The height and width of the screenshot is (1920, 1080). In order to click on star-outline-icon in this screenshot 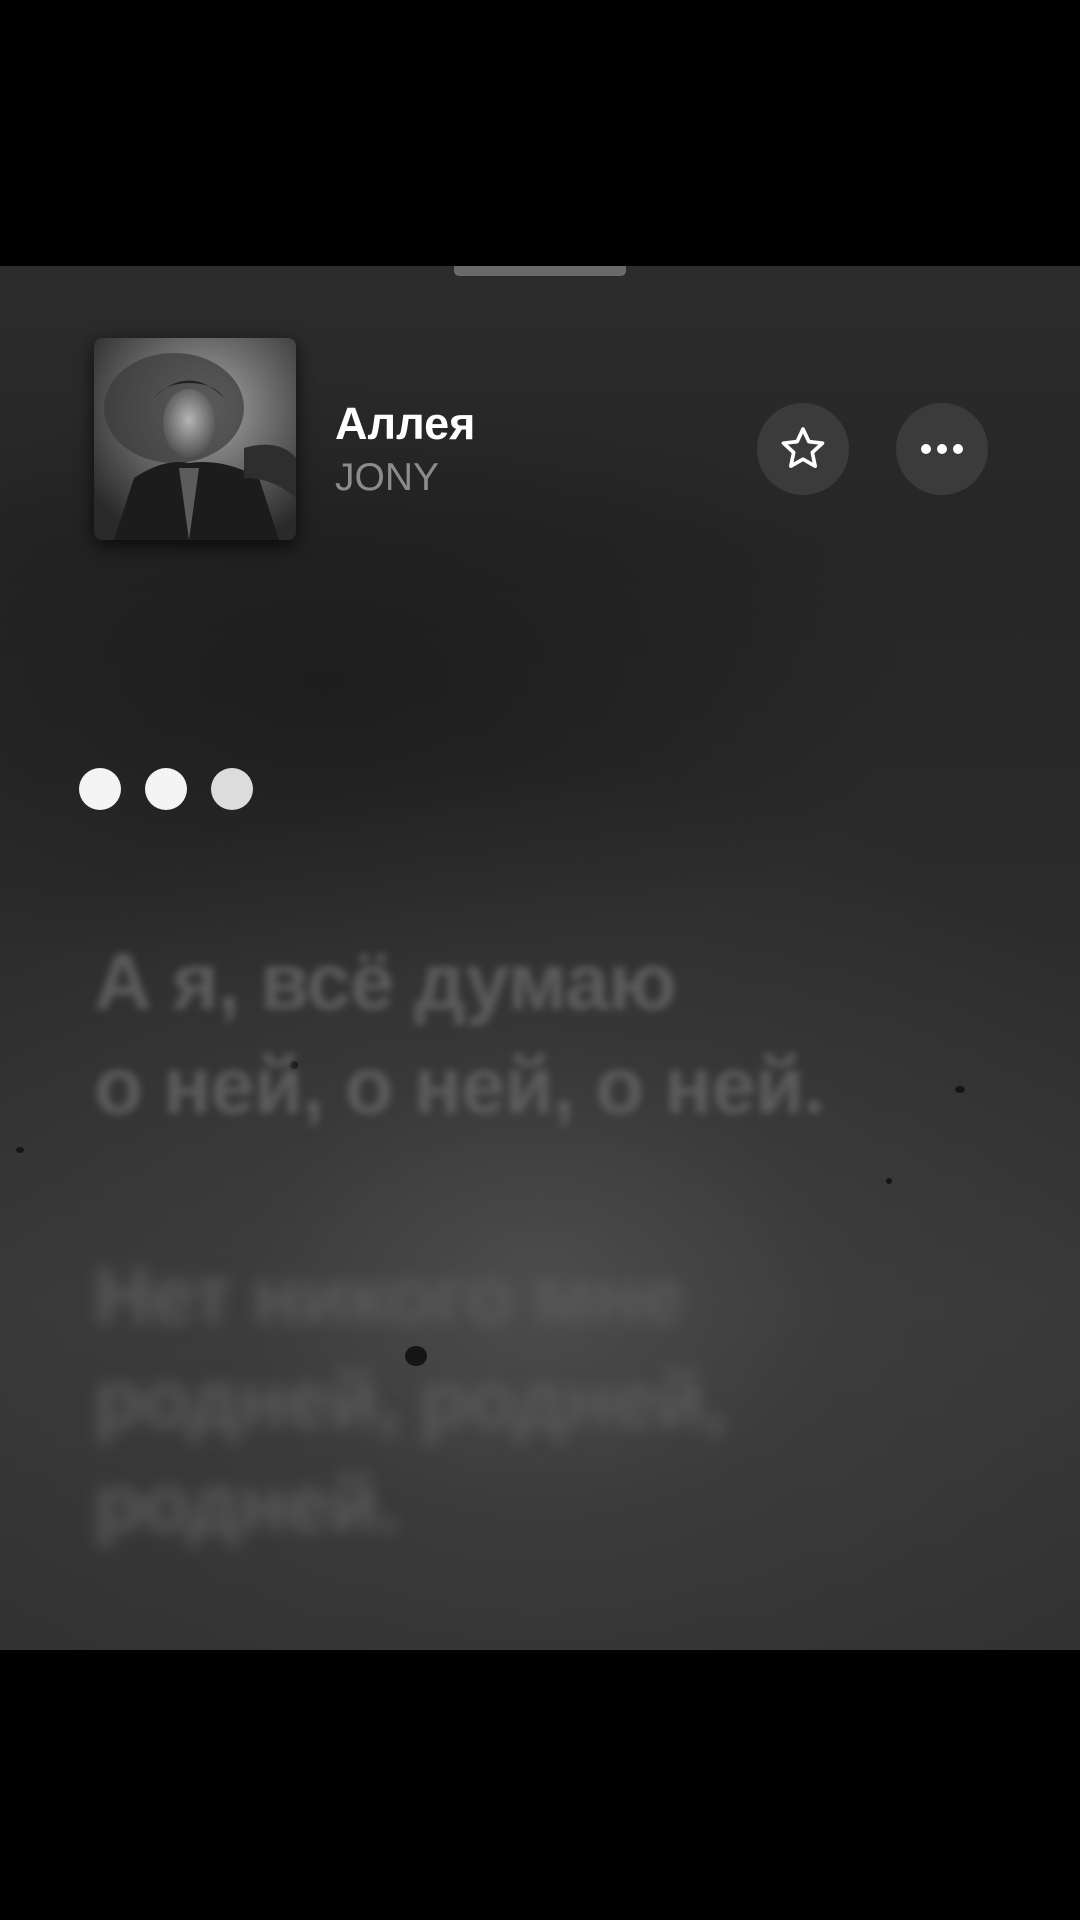, I will do `click(803, 447)`.